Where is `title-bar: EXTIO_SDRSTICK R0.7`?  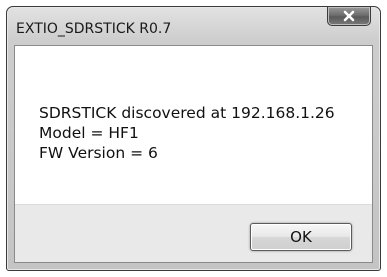
title-bar: EXTIO_SDRSTICK R0.7 is located at coordinates (193, 26).